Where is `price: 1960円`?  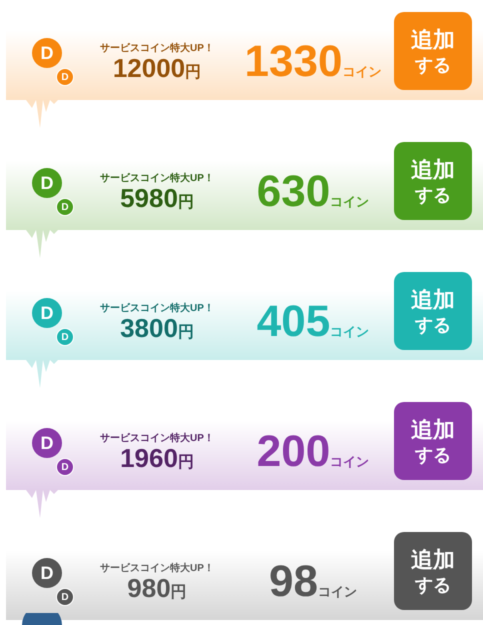 price: 1960円 is located at coordinates (157, 458).